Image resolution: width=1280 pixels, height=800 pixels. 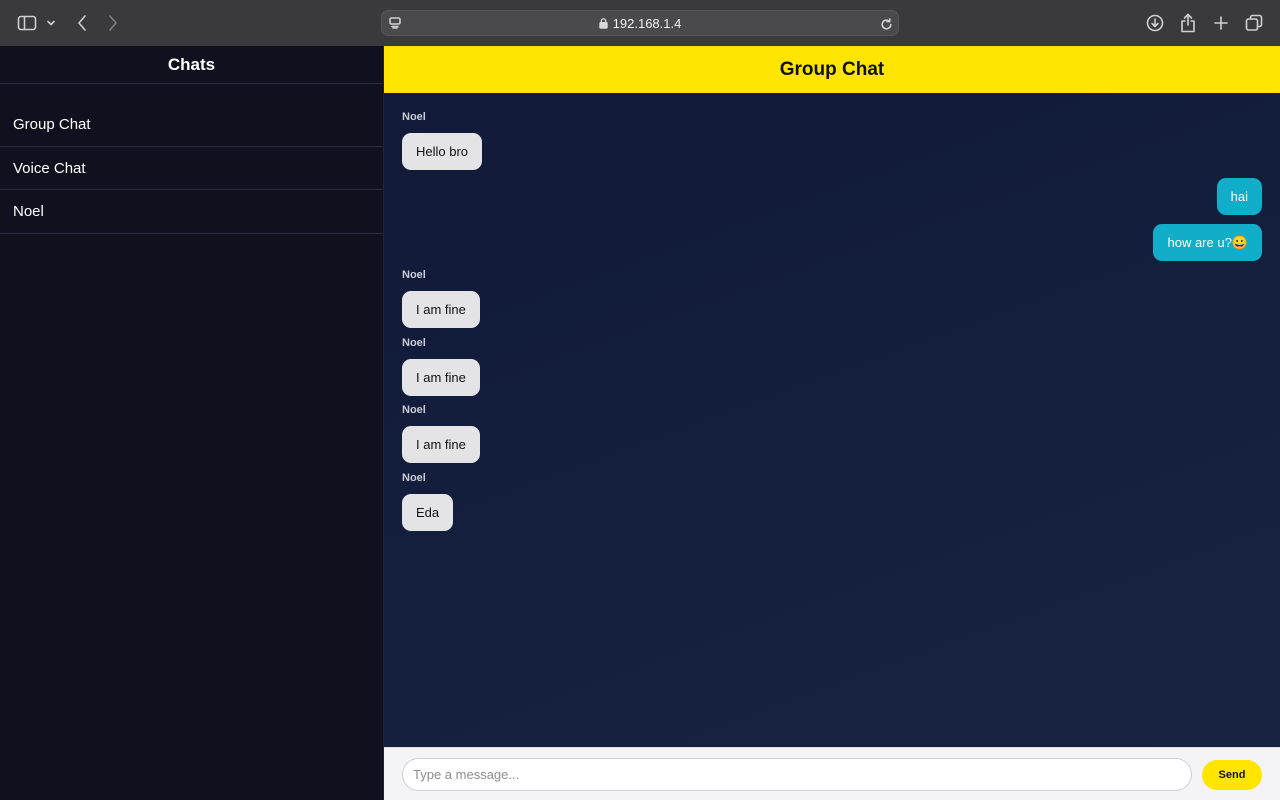 I want to click on message-input, so click(x=797, y=774).